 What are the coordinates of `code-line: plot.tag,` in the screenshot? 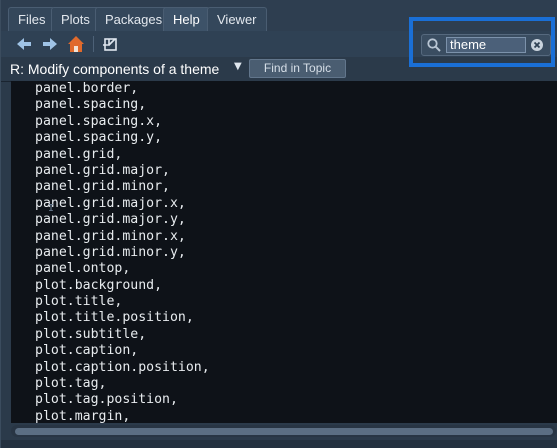 It's located at (71, 384).